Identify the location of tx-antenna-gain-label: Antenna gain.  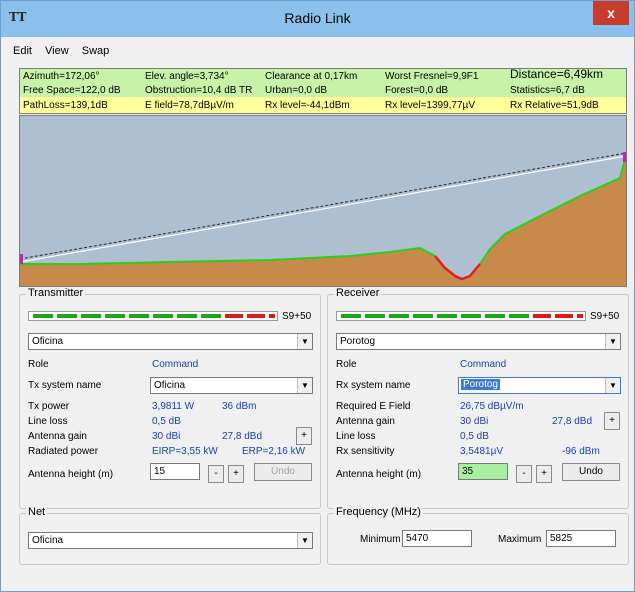
(57, 436).